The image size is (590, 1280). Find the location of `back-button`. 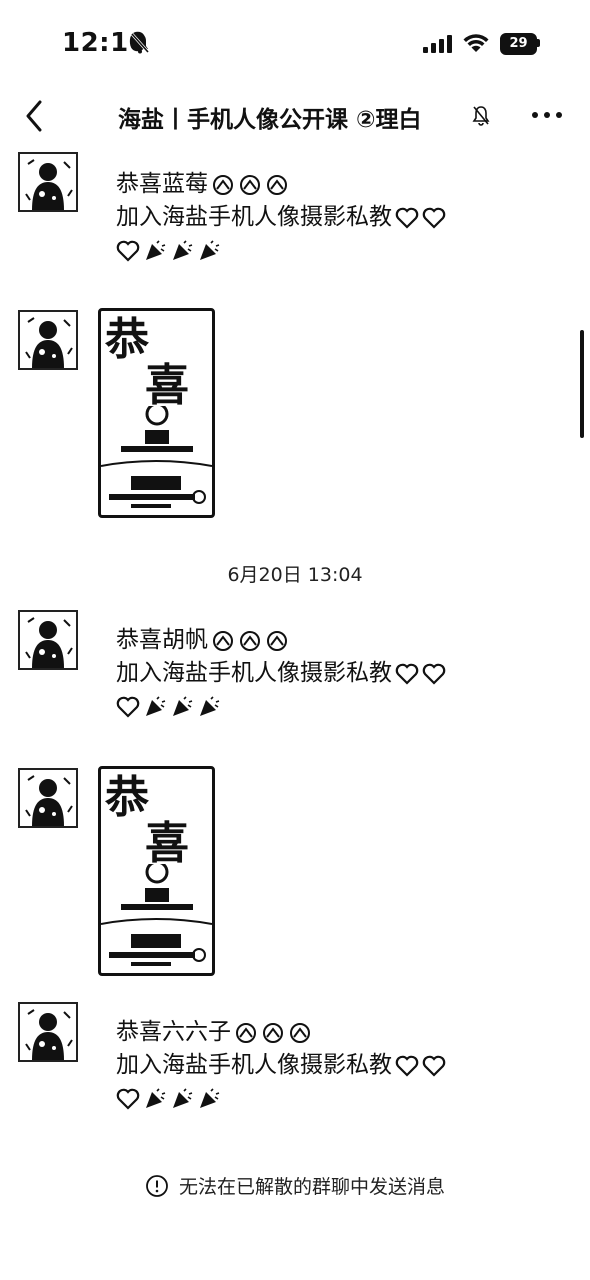

back-button is located at coordinates (35, 116).